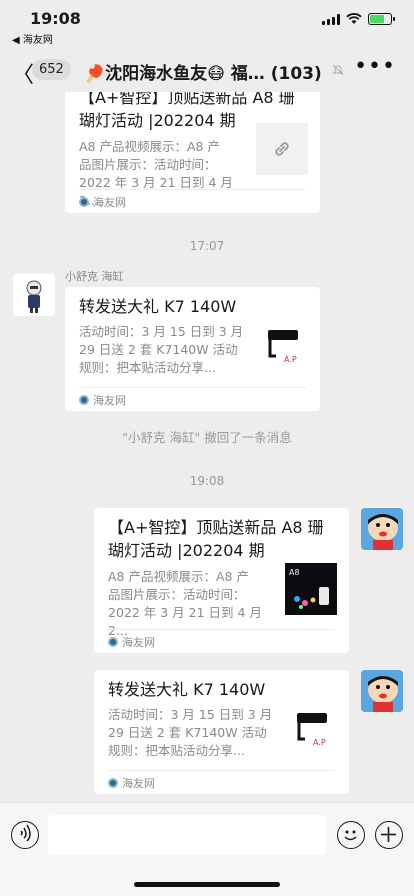 This screenshot has width=414, height=896. Describe the element at coordinates (25, 835) in the screenshot. I see `voice-icon` at that location.